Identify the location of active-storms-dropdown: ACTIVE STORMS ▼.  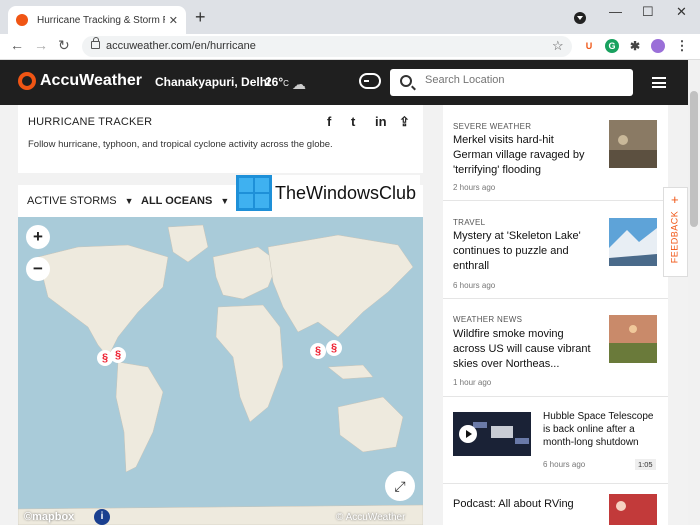
(80, 201).